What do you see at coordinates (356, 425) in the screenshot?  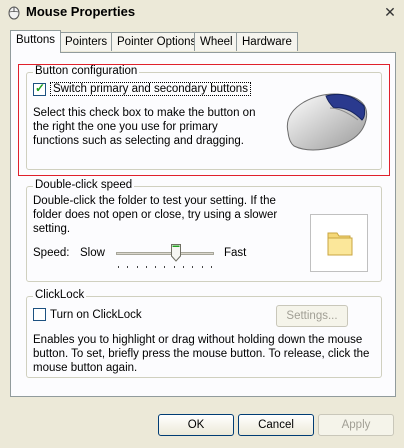 I see `apply-button: Apply` at bounding box center [356, 425].